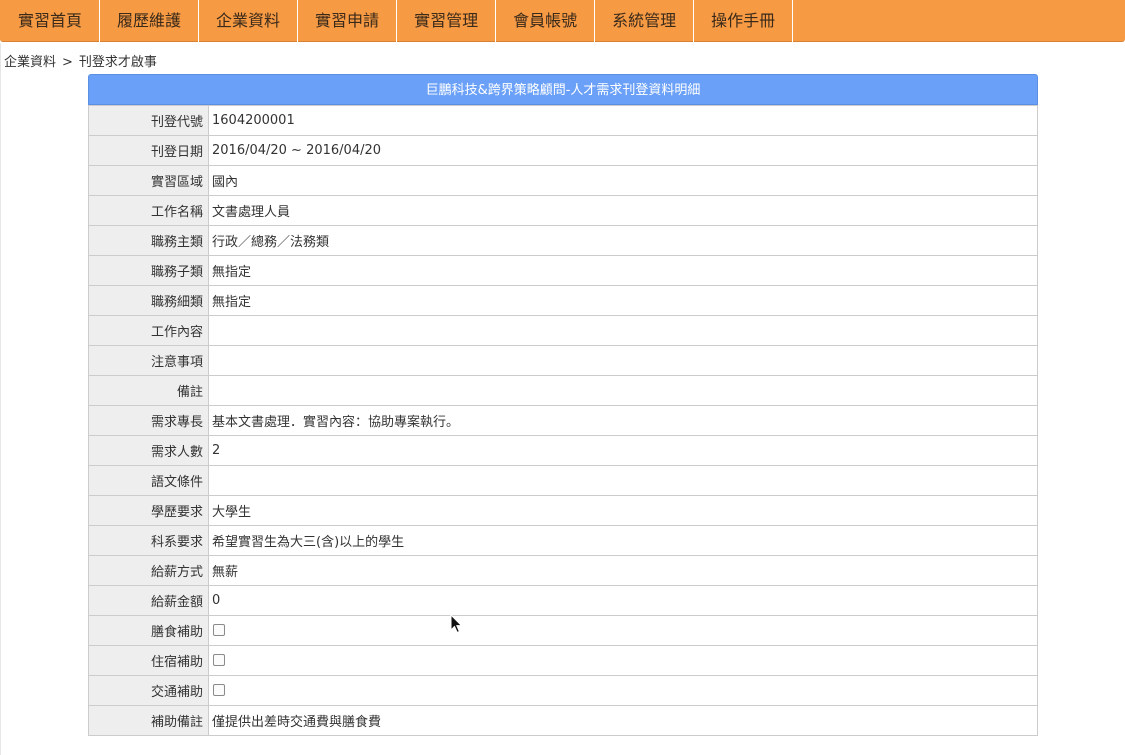  I want to click on detail-row-label: 住宿補助, so click(148, 660).